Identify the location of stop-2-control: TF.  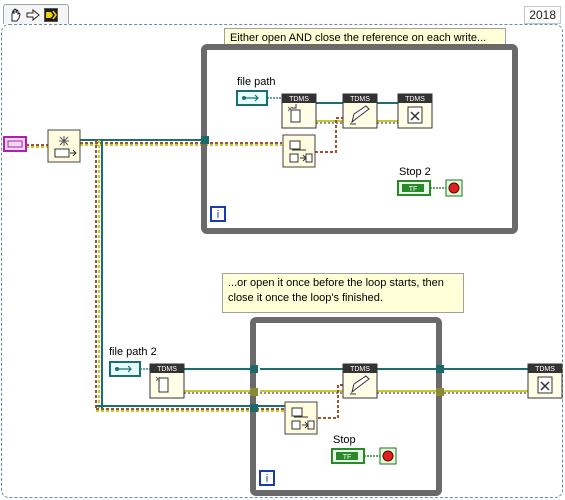
(414, 188).